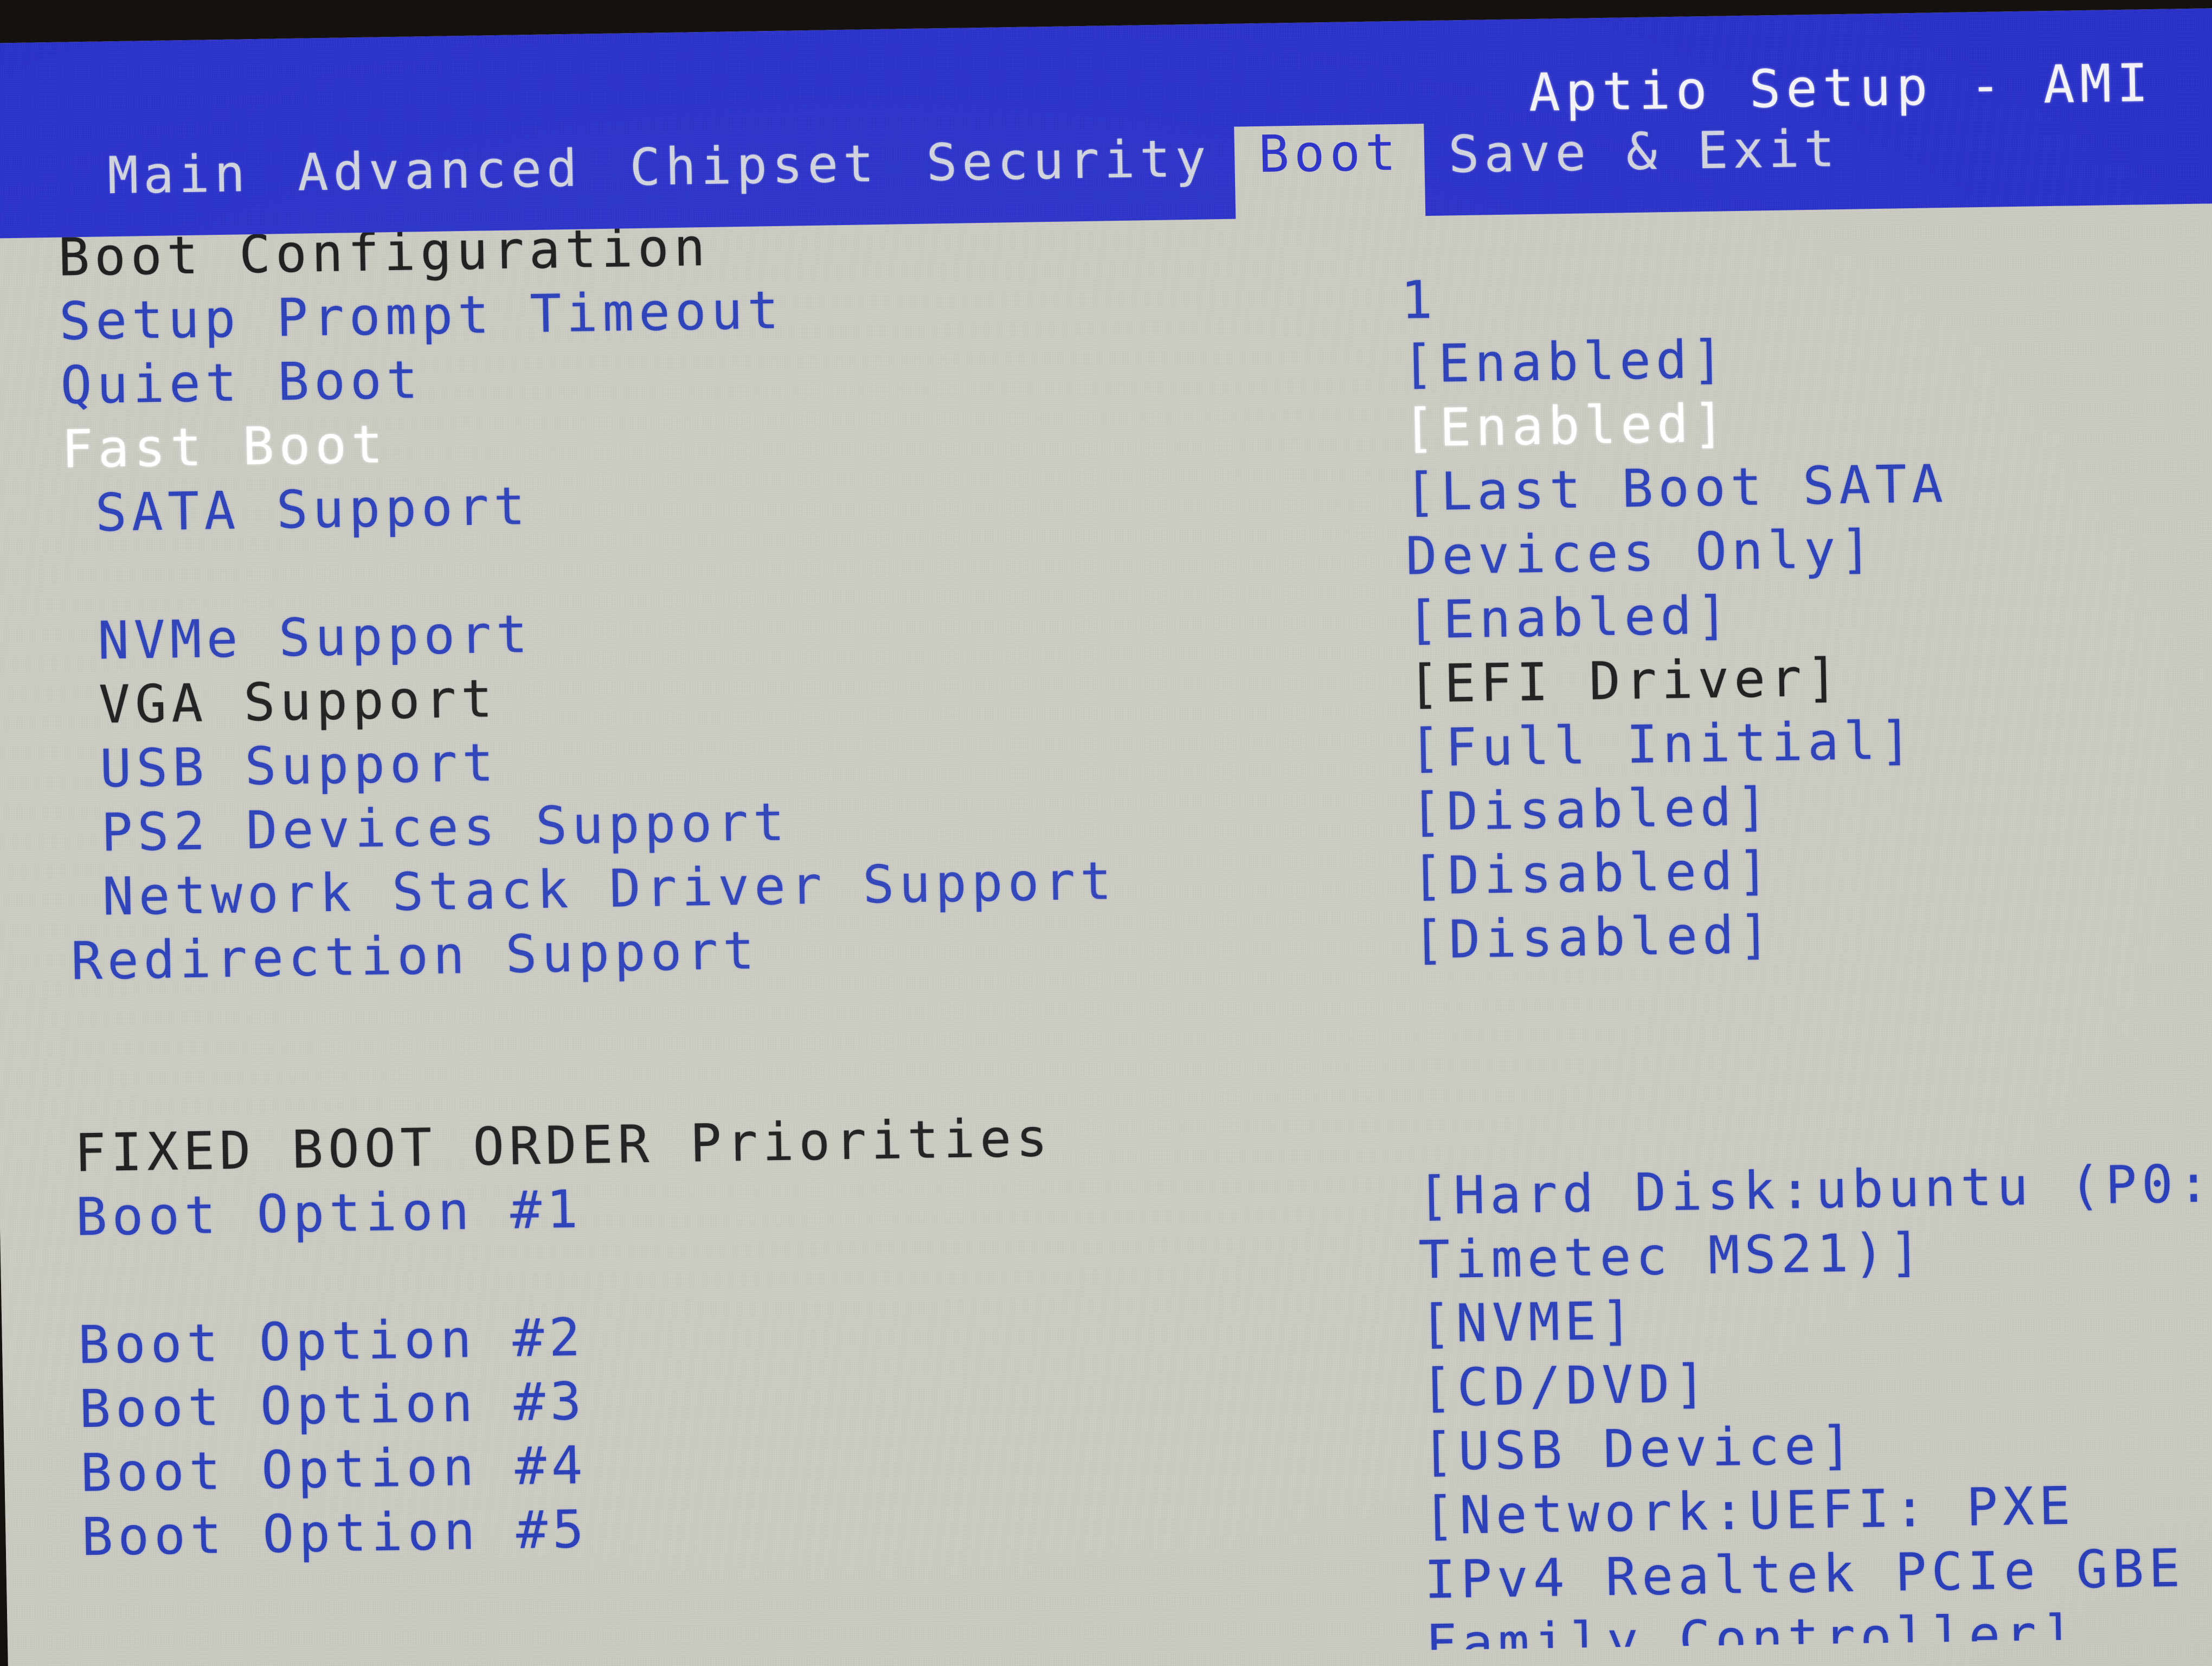 This screenshot has width=2212, height=1666. I want to click on setting-value-dimmed: [EFI Driver], so click(1625, 680).